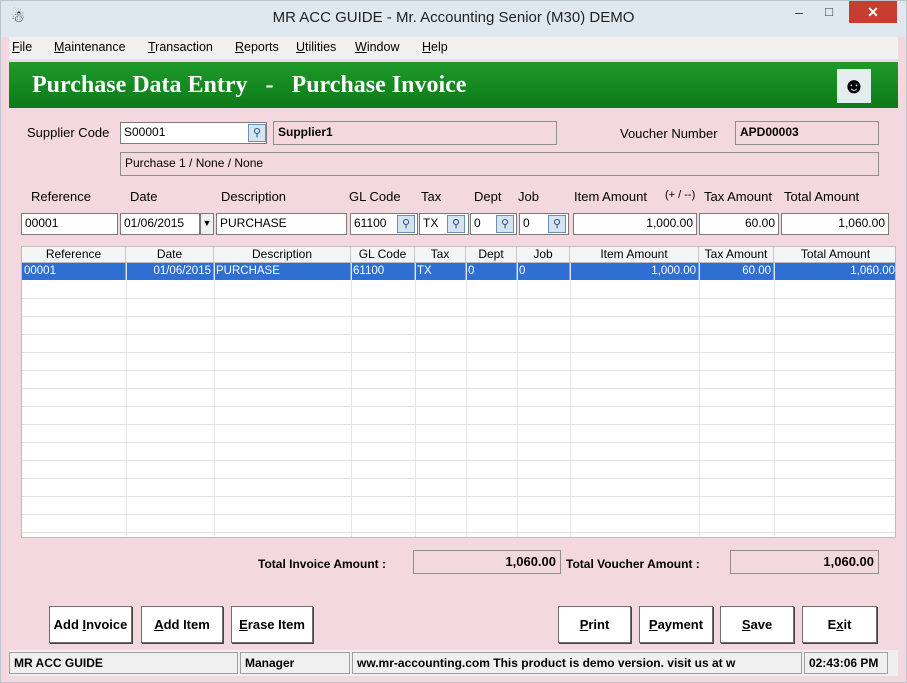  Describe the element at coordinates (180, 47) in the screenshot. I see `menu-transaction: Transaction` at that location.